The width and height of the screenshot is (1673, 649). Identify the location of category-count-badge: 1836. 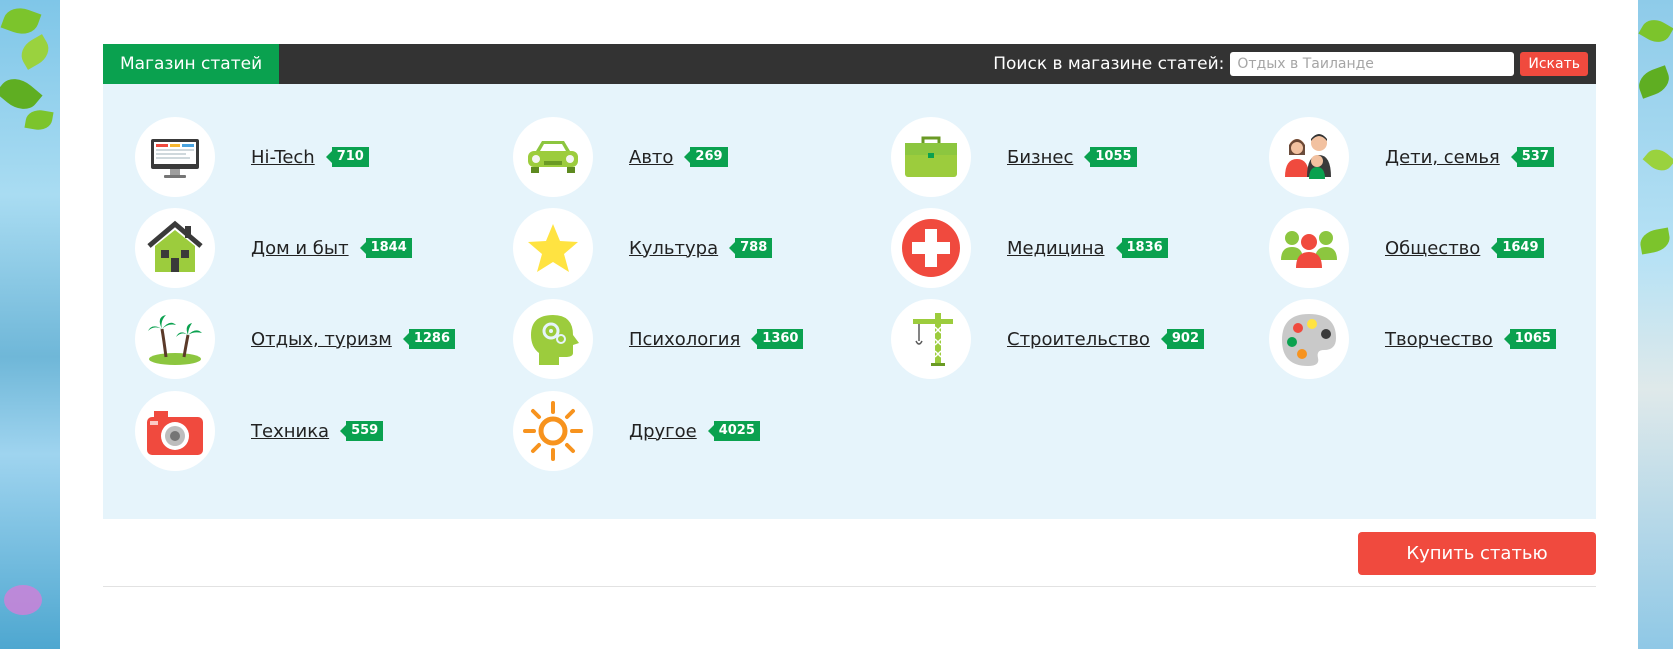
(1141, 248).